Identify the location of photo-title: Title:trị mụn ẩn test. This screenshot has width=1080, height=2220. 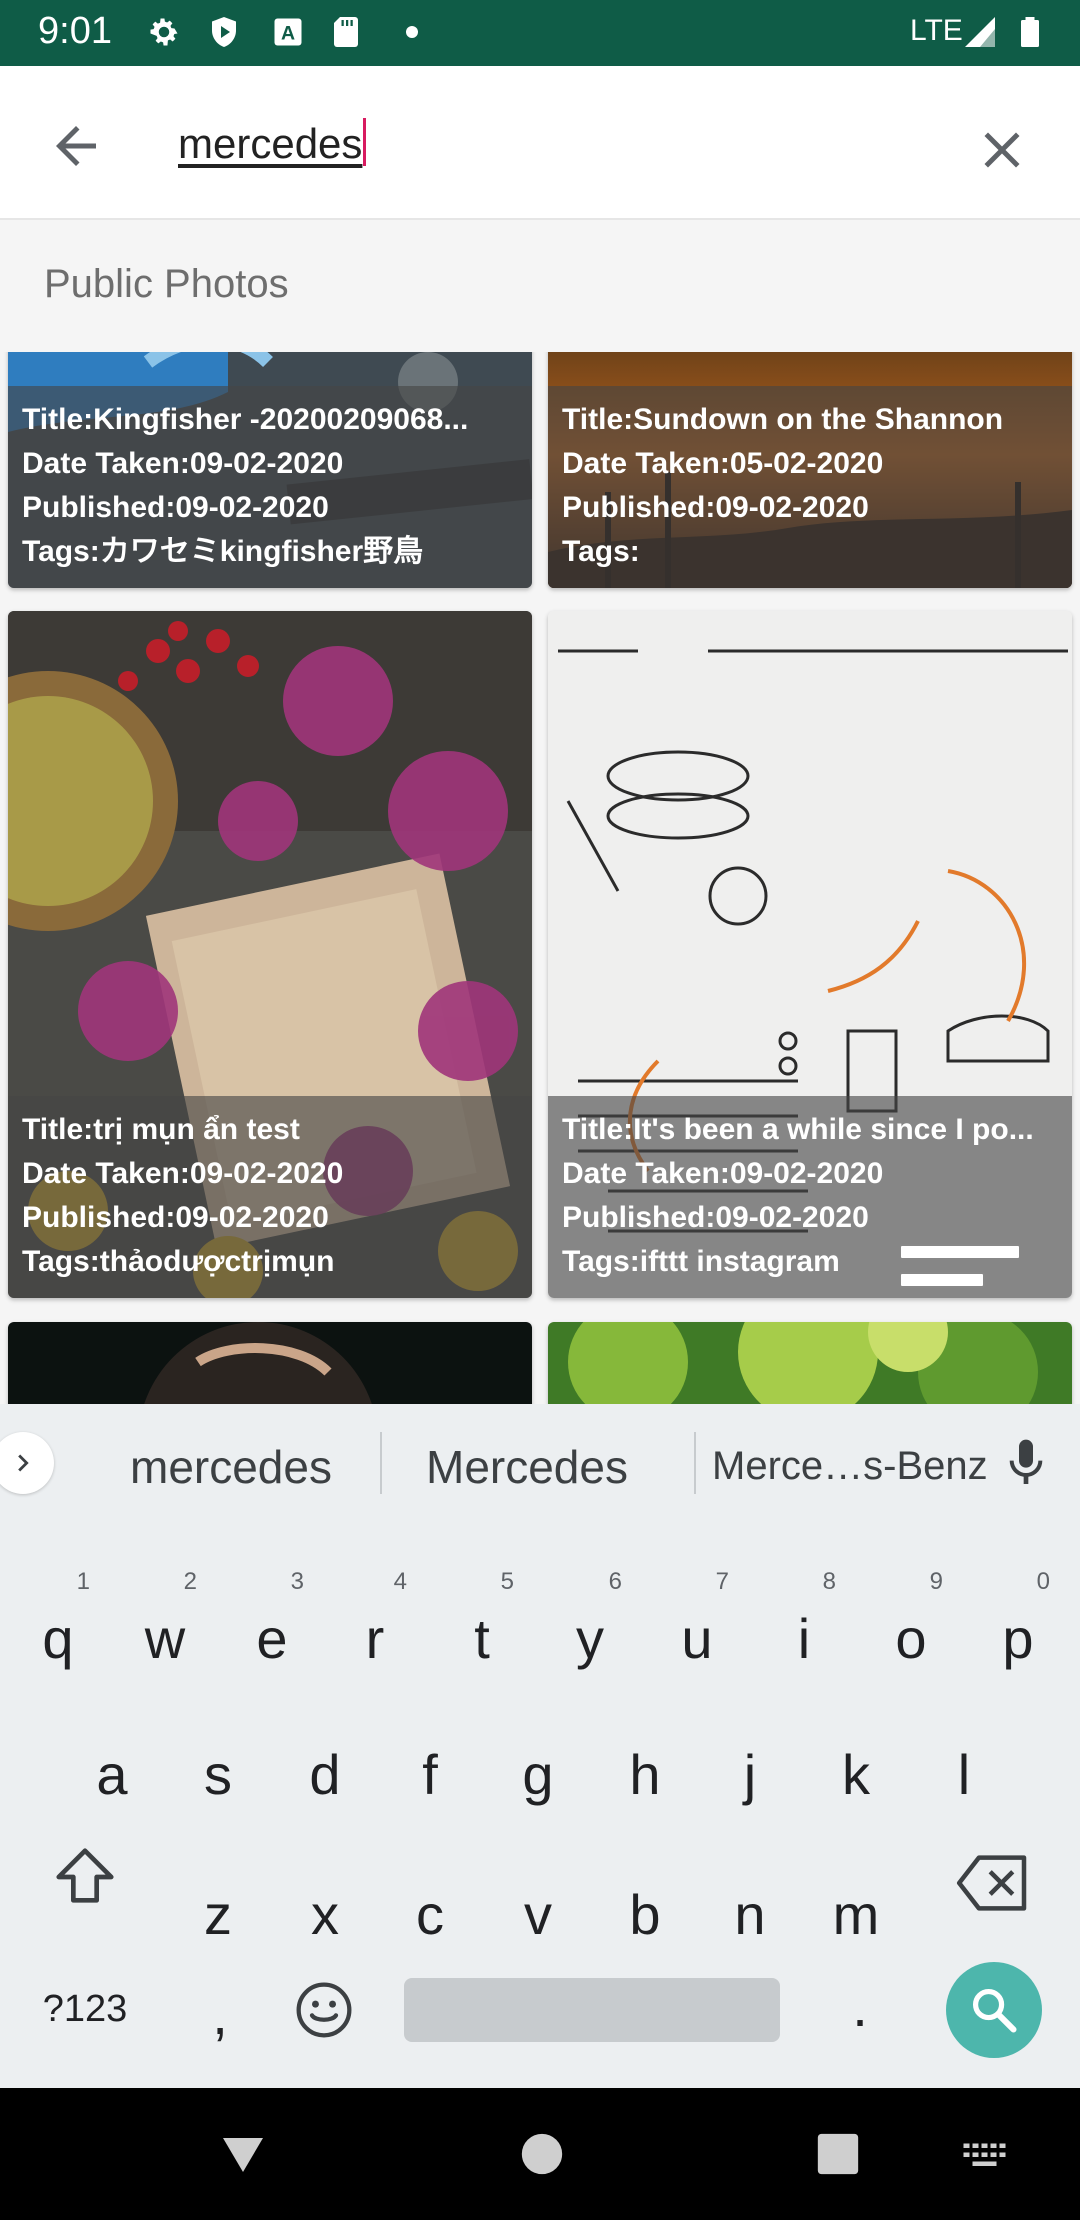
(161, 1129).